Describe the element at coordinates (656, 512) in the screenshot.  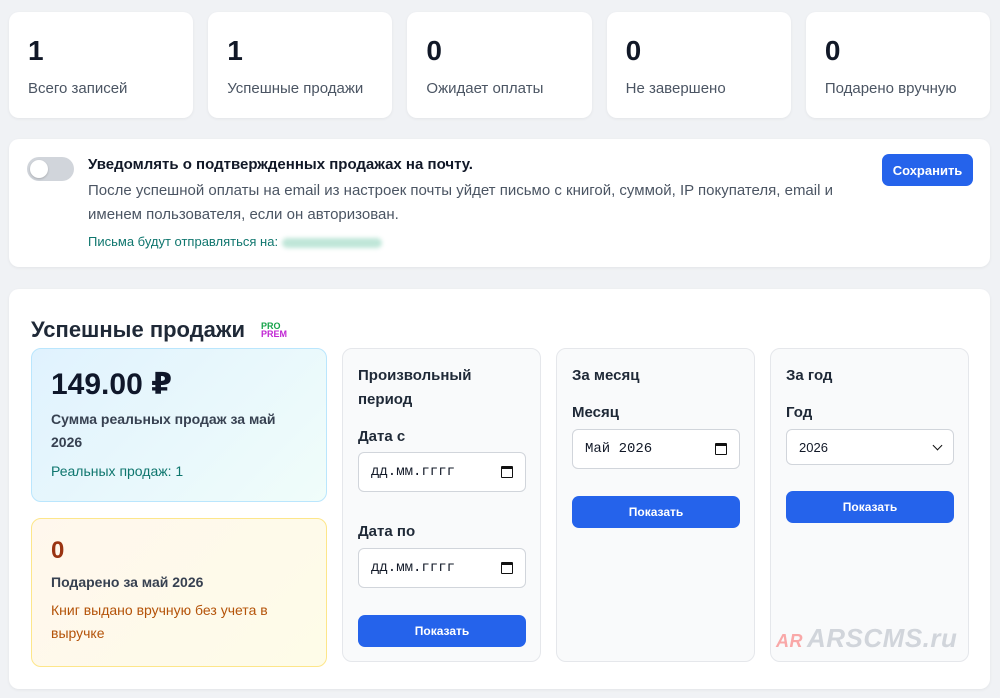
I see `month-show-button: Показать` at that location.